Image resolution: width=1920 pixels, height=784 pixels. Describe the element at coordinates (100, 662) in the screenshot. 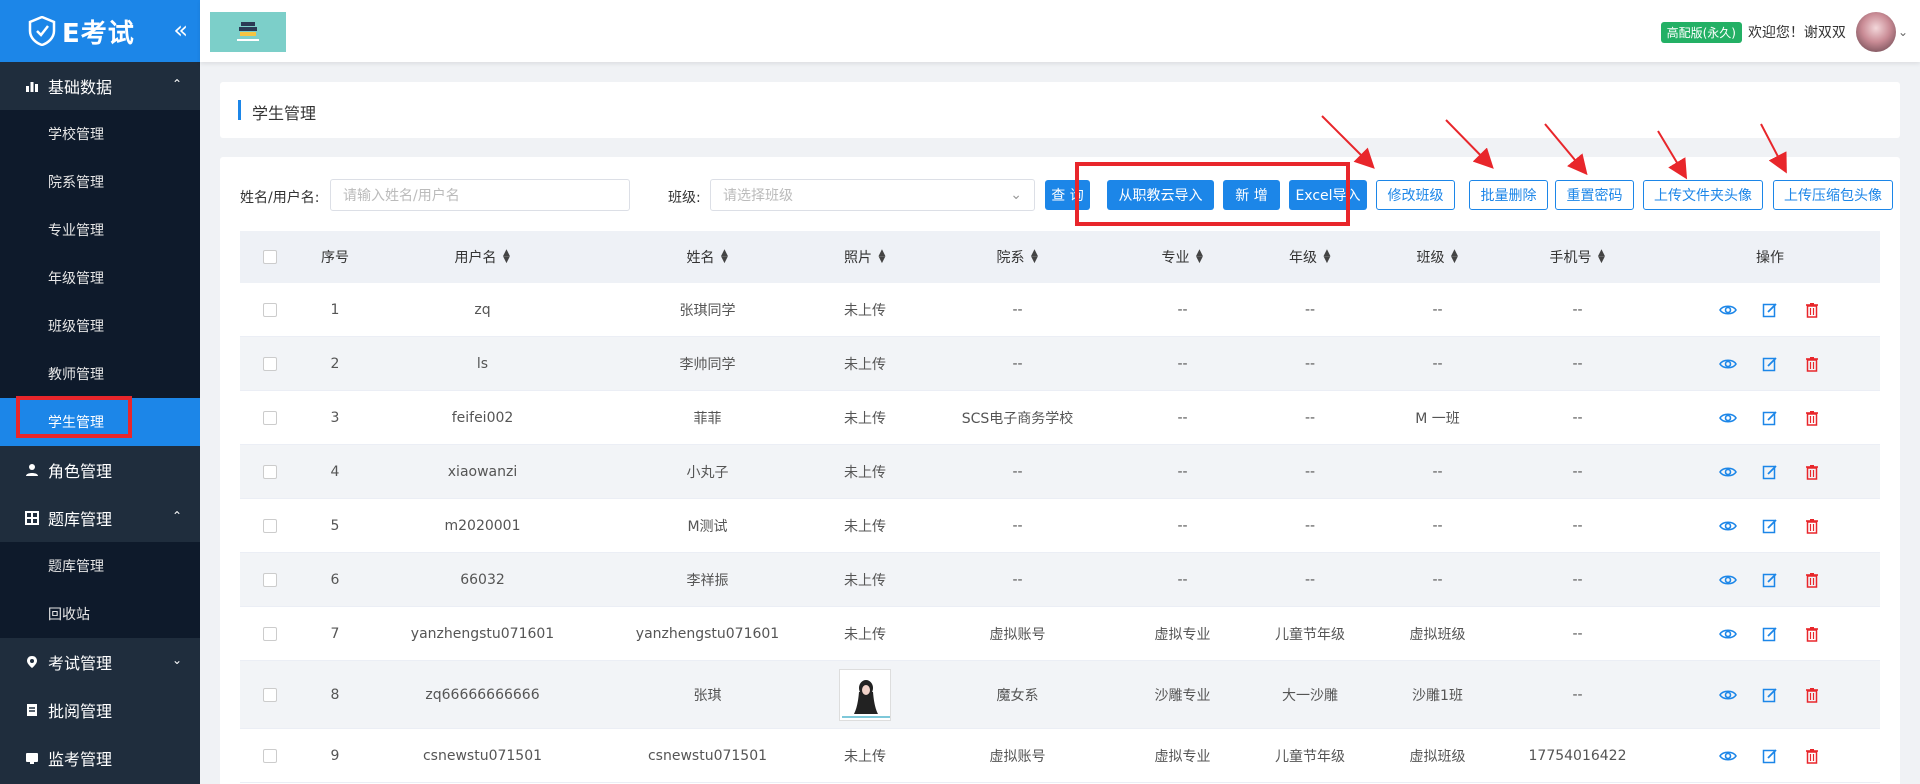

I see `menu-group-exam: 考试管理 ⌄` at that location.